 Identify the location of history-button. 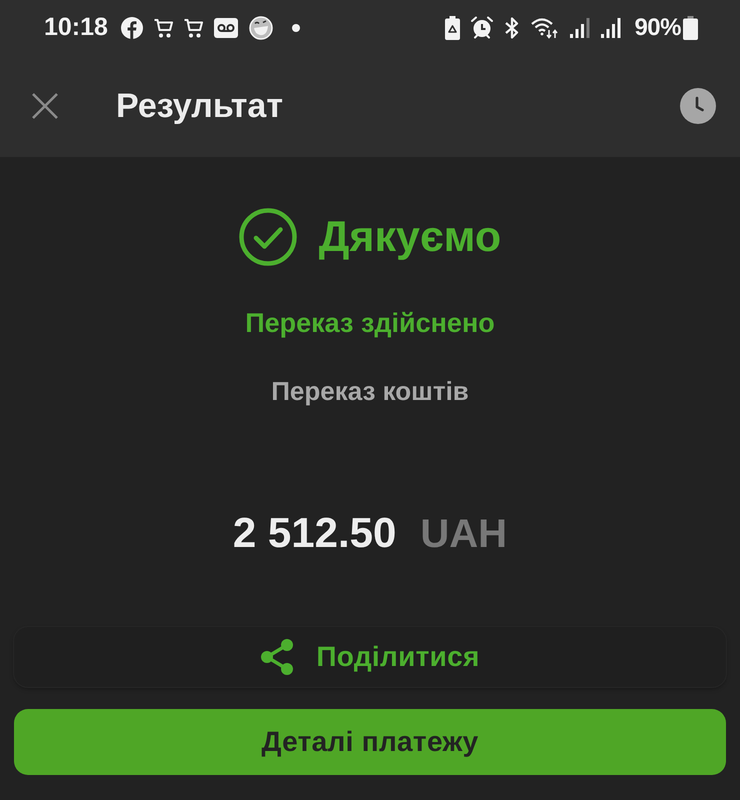
(698, 106).